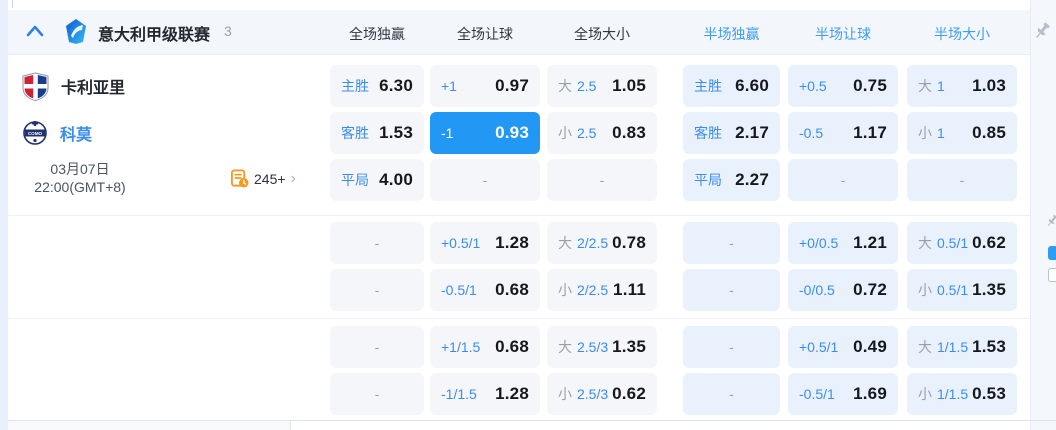 This screenshot has width=1056, height=430. I want to click on odds-cell-handicap: -0.5 1.17, so click(843, 133).